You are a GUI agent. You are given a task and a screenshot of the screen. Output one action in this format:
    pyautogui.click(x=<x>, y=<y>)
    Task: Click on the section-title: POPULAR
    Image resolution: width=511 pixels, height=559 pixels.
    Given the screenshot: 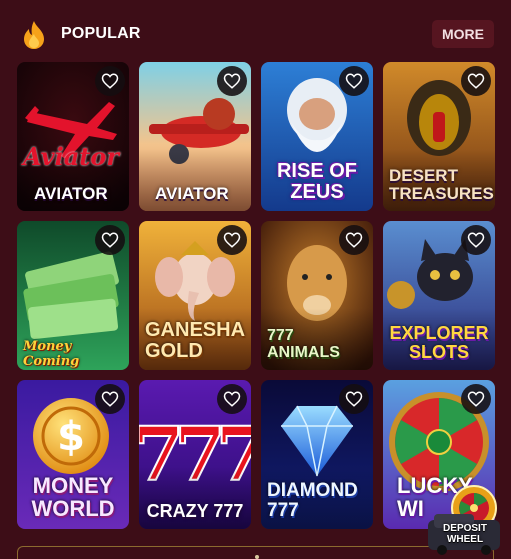 What is the action you would take?
    pyautogui.click(x=101, y=33)
    